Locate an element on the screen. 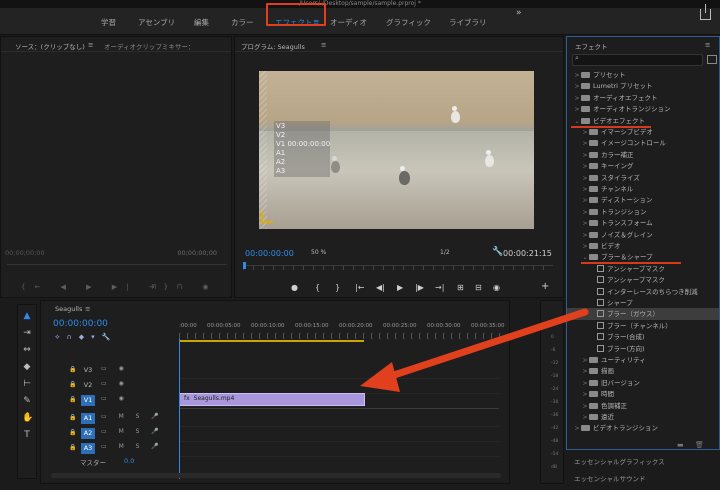 This screenshot has height=490, width=720. effects-folder-item: > オーディオエフェクト is located at coordinates (643, 98).